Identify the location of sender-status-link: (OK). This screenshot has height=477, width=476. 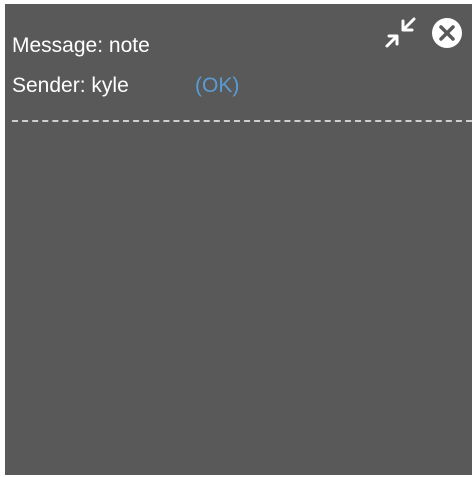
(217, 86).